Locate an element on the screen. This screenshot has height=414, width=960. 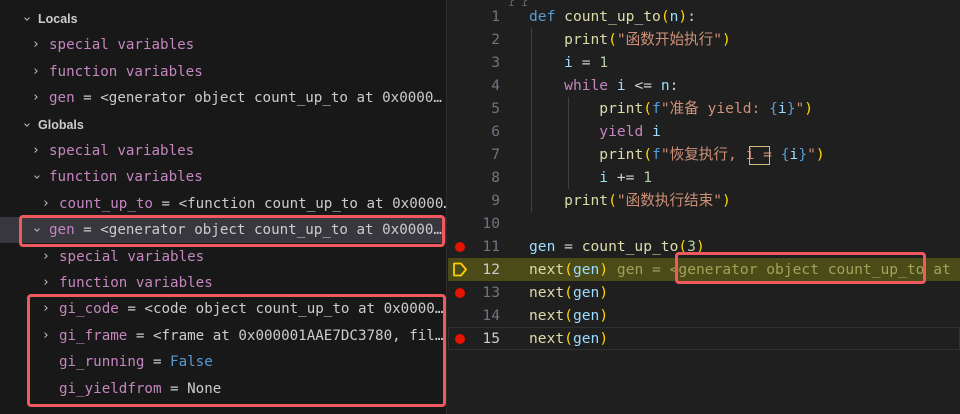
locals-label: Locals is located at coordinates (58, 19).